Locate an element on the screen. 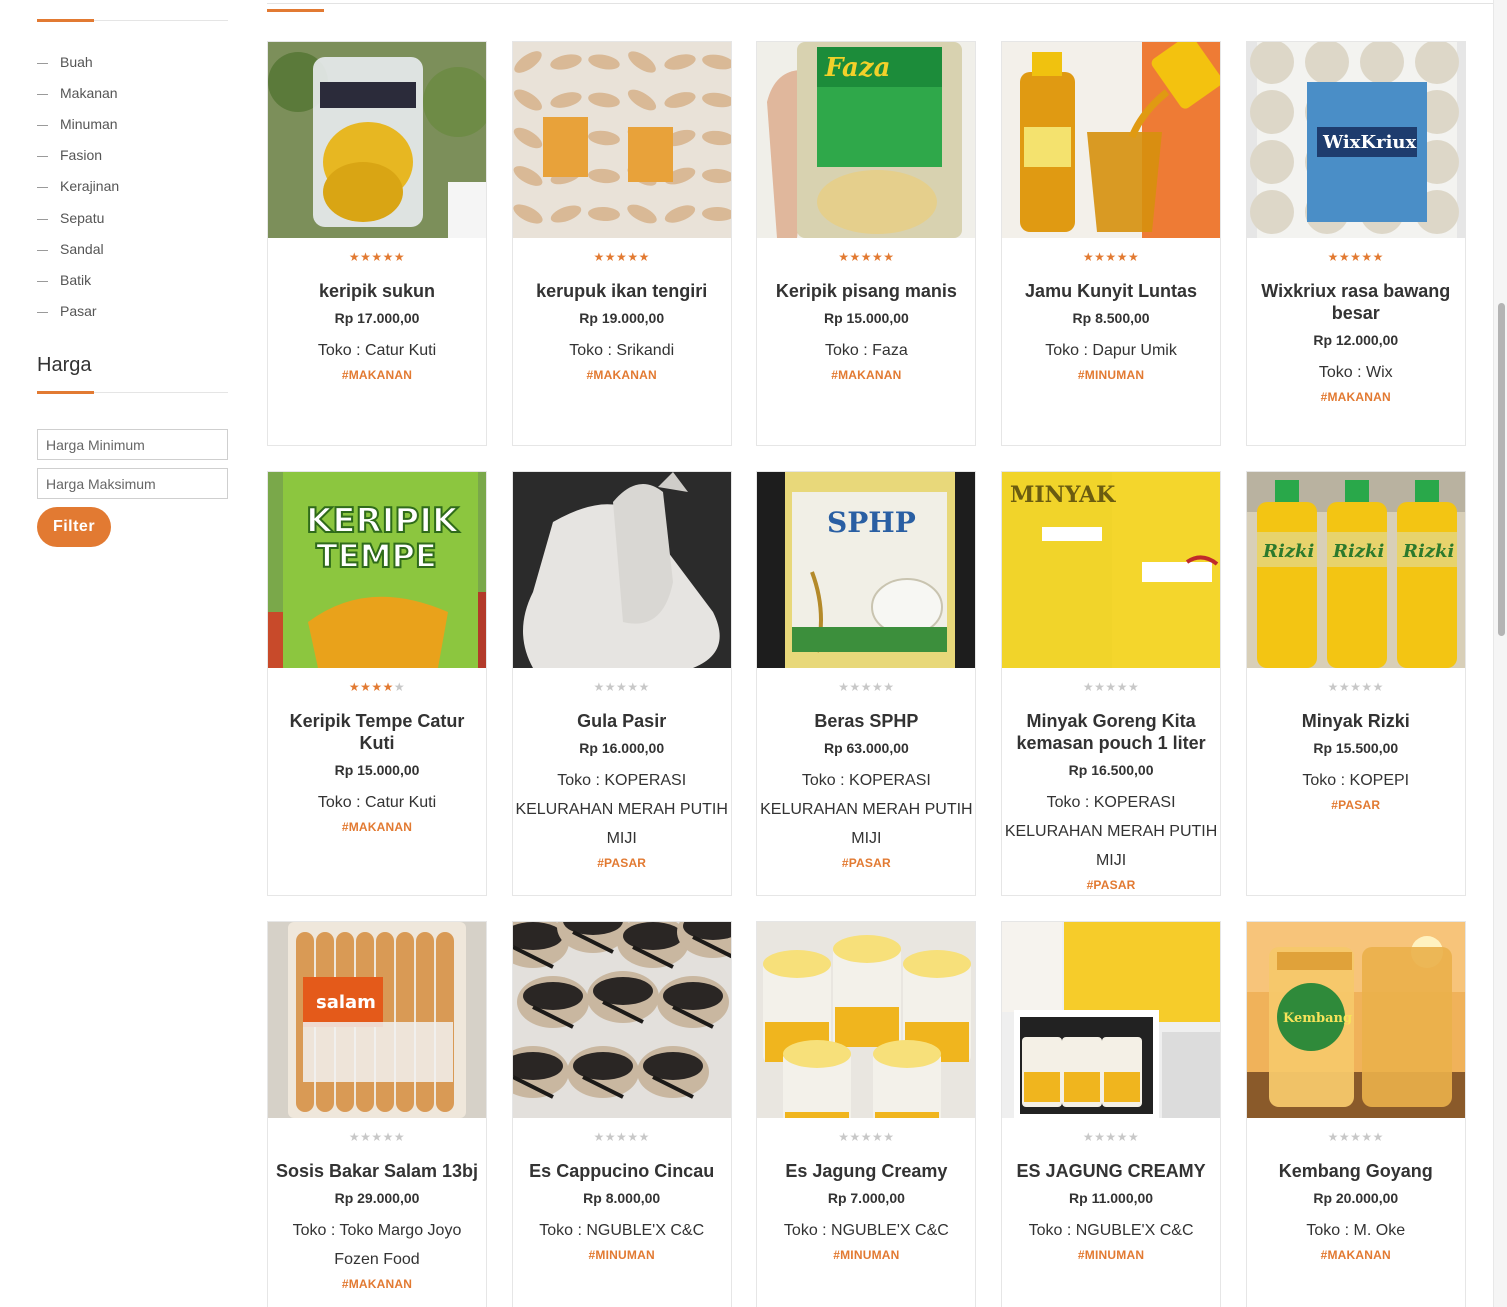  product-name: Keripik Tempe Catur Kuti is located at coordinates (377, 732).